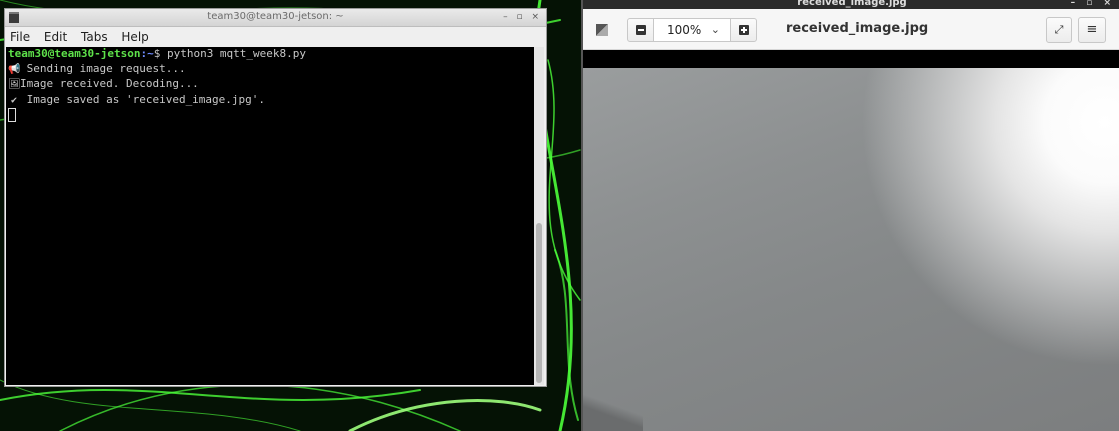 The image size is (1119, 431). What do you see at coordinates (539, 216) in the screenshot?
I see `terminal-scrollbar` at bounding box center [539, 216].